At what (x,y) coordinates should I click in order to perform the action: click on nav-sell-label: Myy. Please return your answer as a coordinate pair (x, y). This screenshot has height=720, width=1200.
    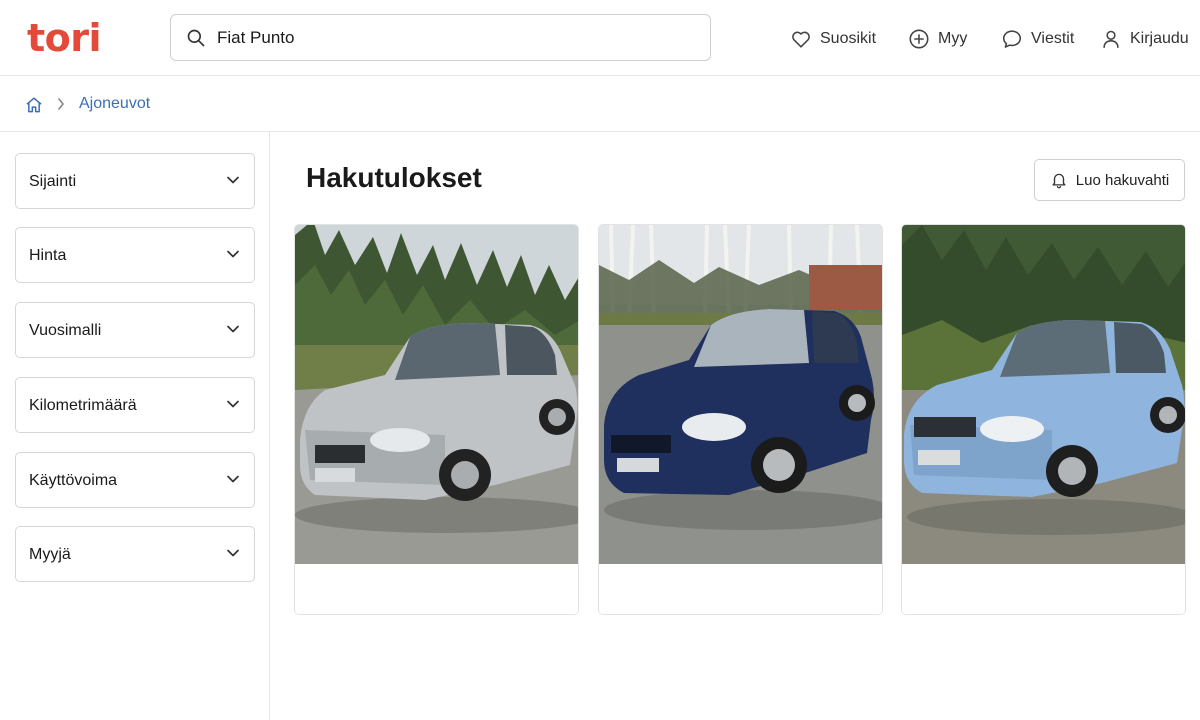
    Looking at the image, I should click on (953, 38).